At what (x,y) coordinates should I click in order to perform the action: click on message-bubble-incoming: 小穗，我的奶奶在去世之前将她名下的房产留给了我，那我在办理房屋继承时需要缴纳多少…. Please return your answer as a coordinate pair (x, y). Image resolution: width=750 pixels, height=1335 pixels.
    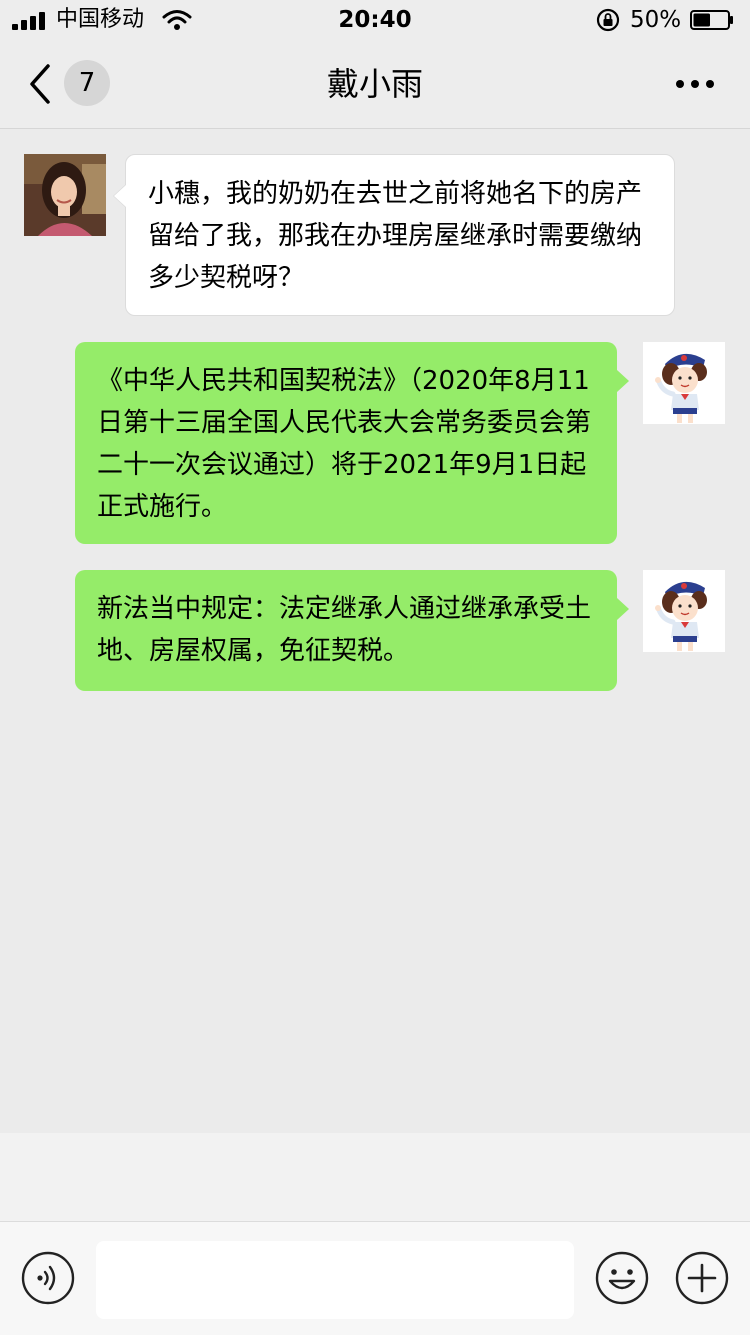
    Looking at the image, I should click on (394, 235).